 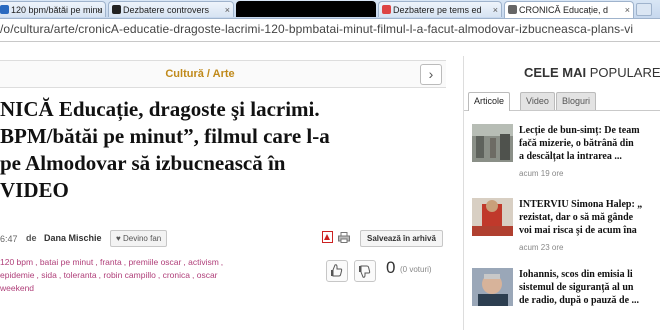 I want to click on tag-link: franta, so click(x=111, y=262).